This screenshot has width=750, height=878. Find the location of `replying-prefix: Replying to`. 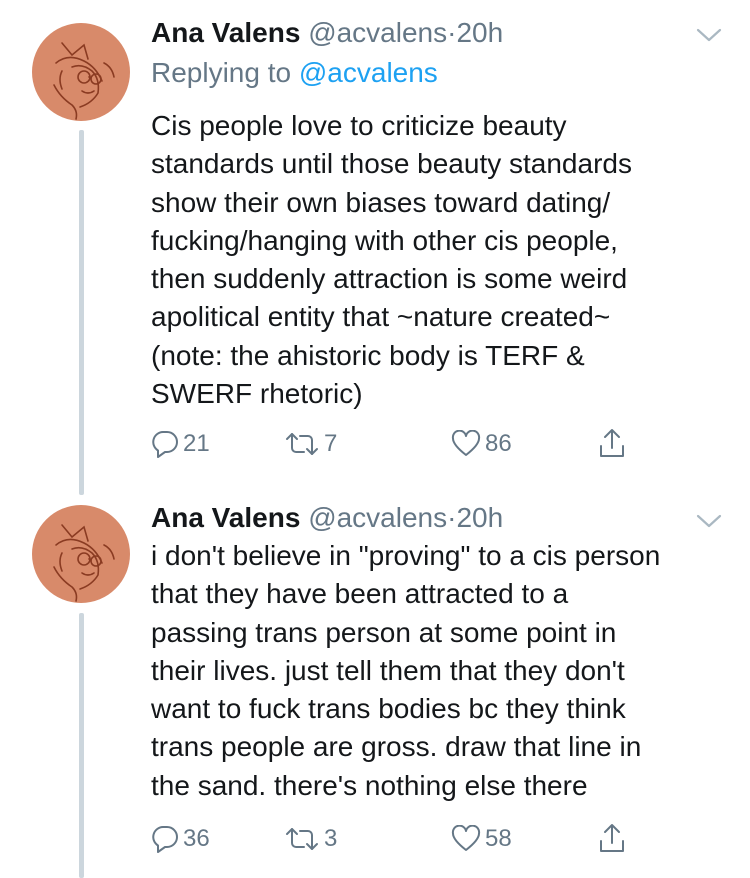

replying-prefix: Replying to is located at coordinates (221, 72).